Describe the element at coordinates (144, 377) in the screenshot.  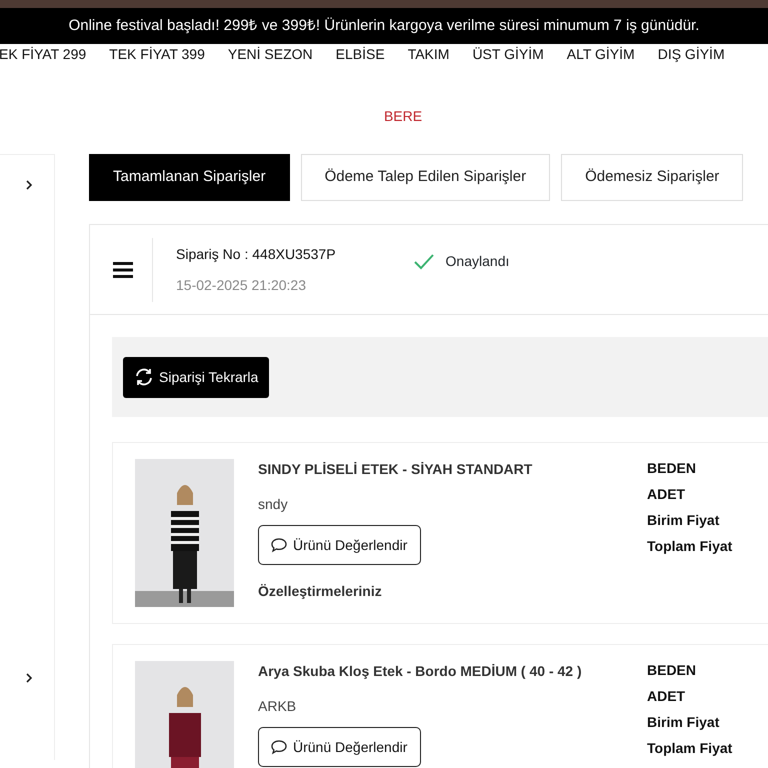
I see `refresh-icon` at that location.